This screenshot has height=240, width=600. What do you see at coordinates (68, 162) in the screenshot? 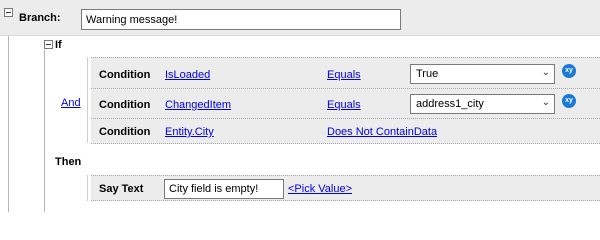
I see `then-label: Then` at bounding box center [68, 162].